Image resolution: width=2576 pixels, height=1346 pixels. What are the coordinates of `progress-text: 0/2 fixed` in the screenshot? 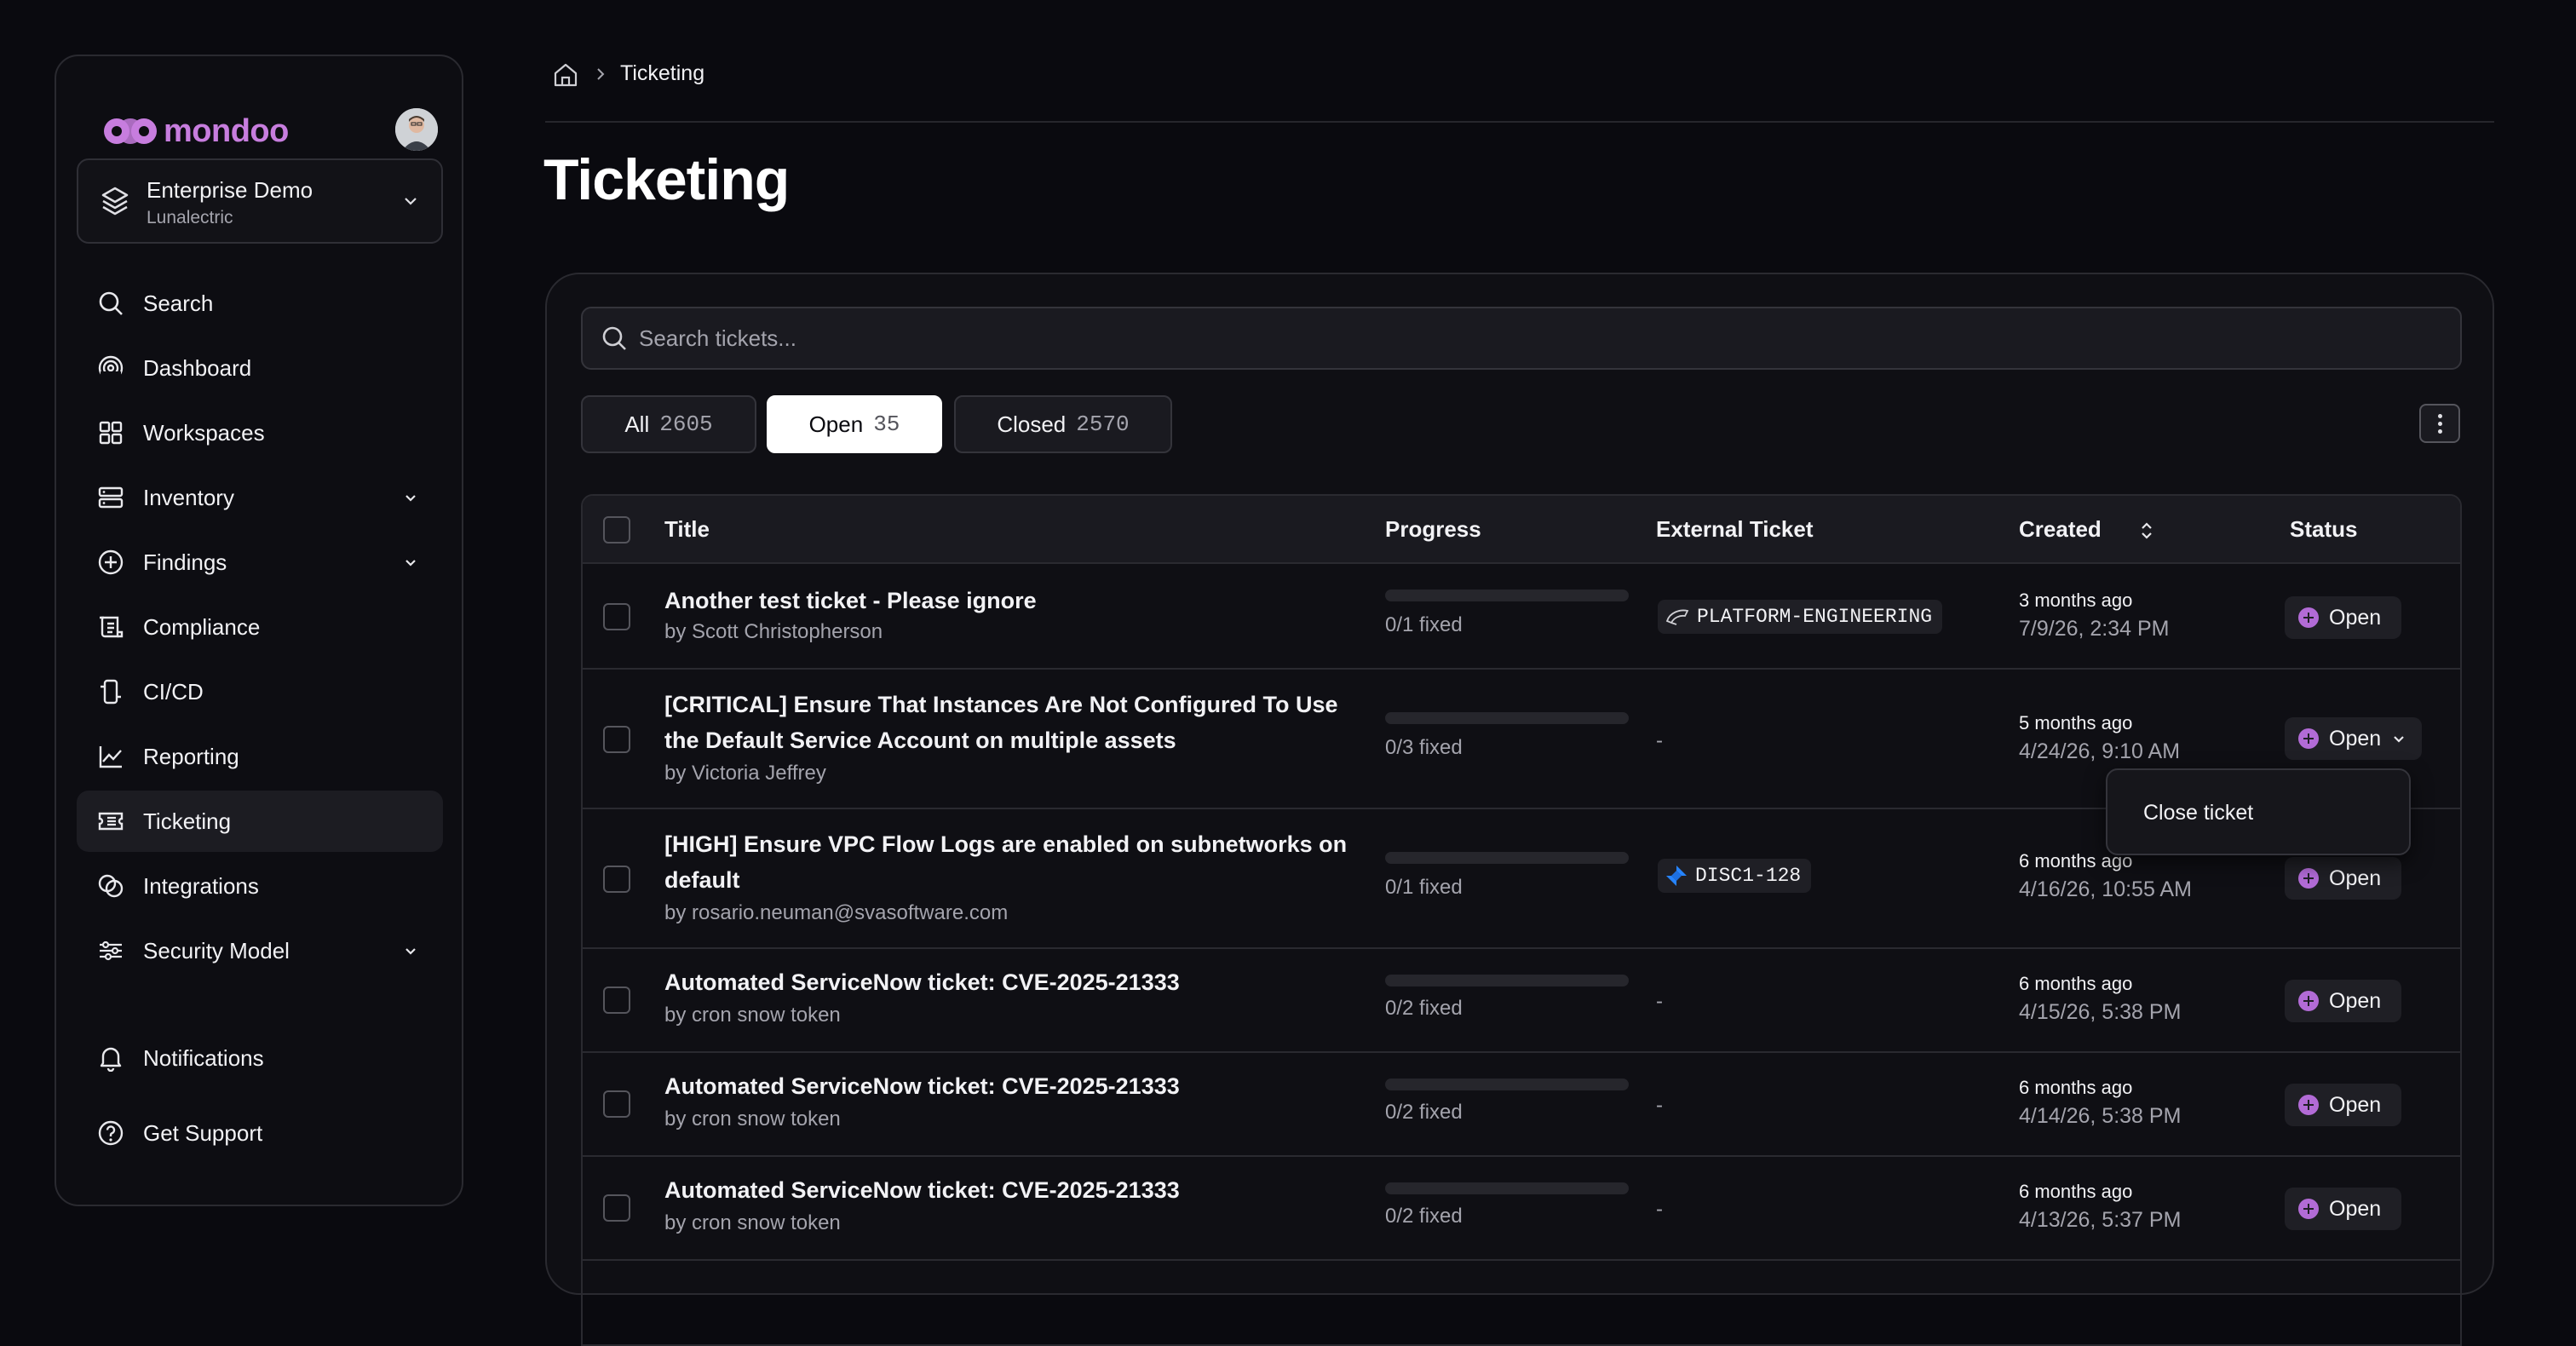 It's located at (1424, 1216).